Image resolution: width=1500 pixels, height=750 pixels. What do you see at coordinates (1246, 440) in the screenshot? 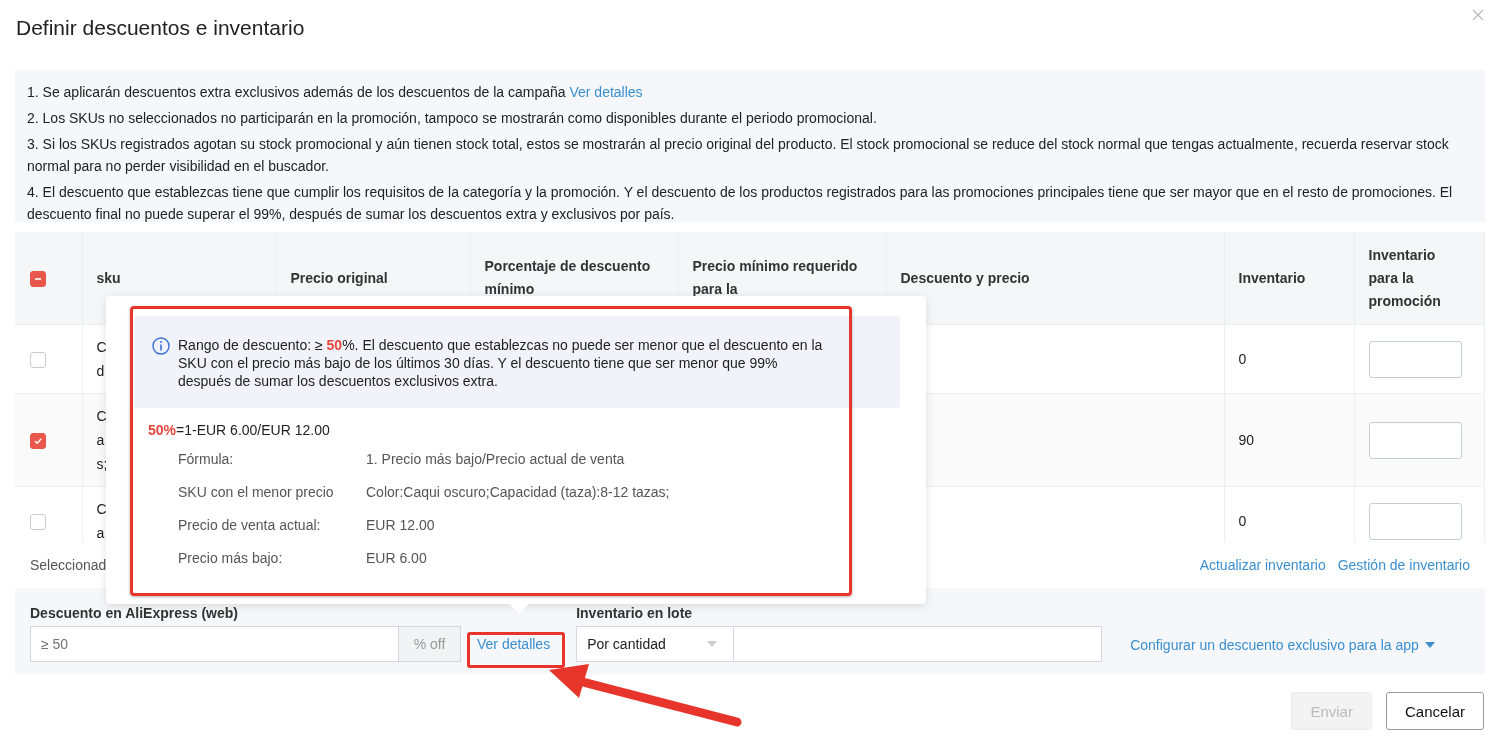
I see `inventory-value: 90` at bounding box center [1246, 440].